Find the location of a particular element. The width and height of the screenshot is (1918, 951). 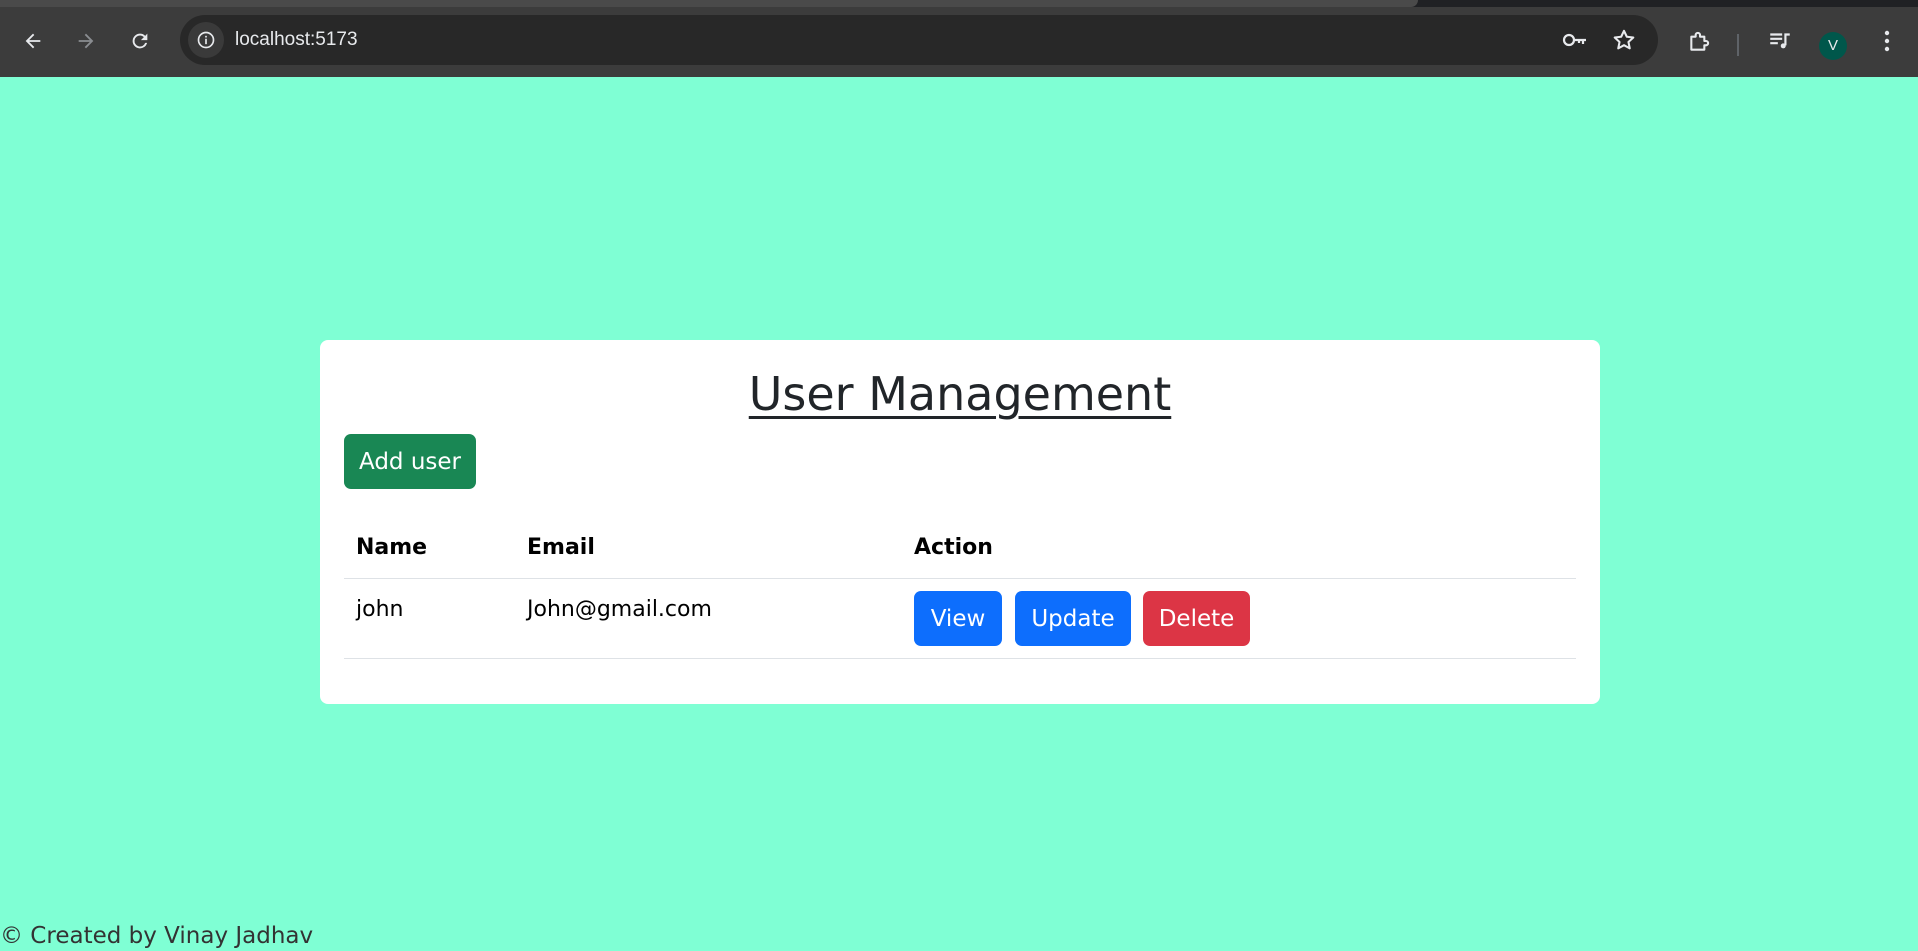

tab-strip is located at coordinates (959, 3).